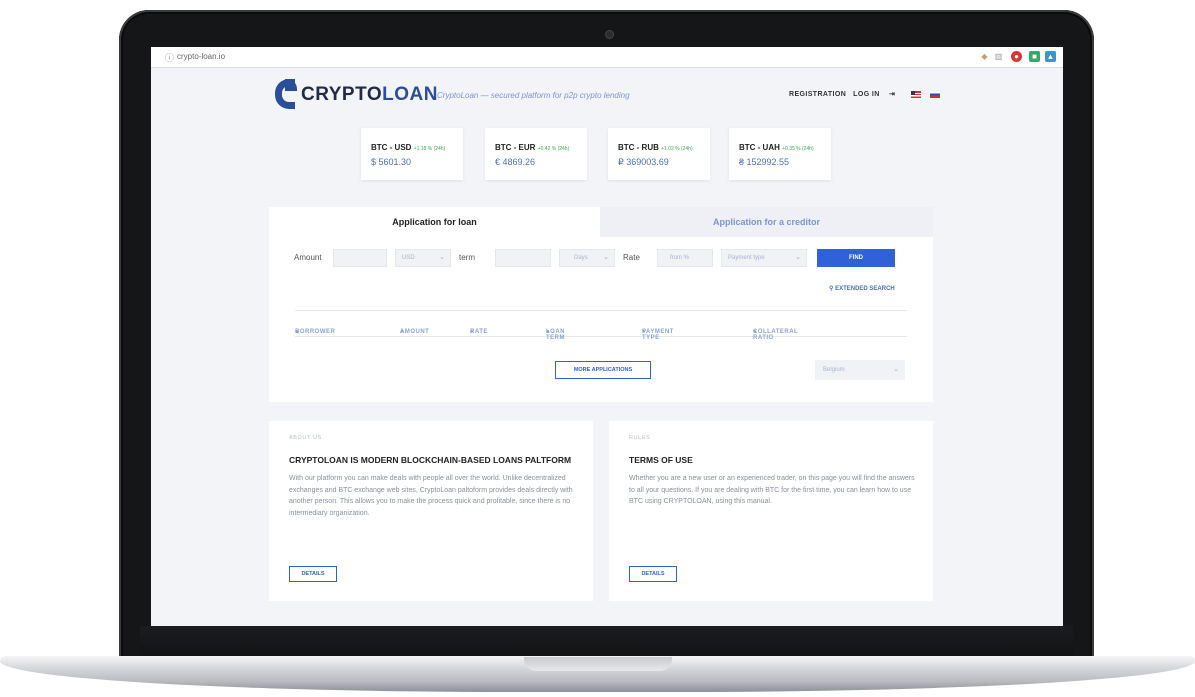  Describe the element at coordinates (677, 149) in the screenshot. I see `rate-change: +1.02 % (24h)` at that location.